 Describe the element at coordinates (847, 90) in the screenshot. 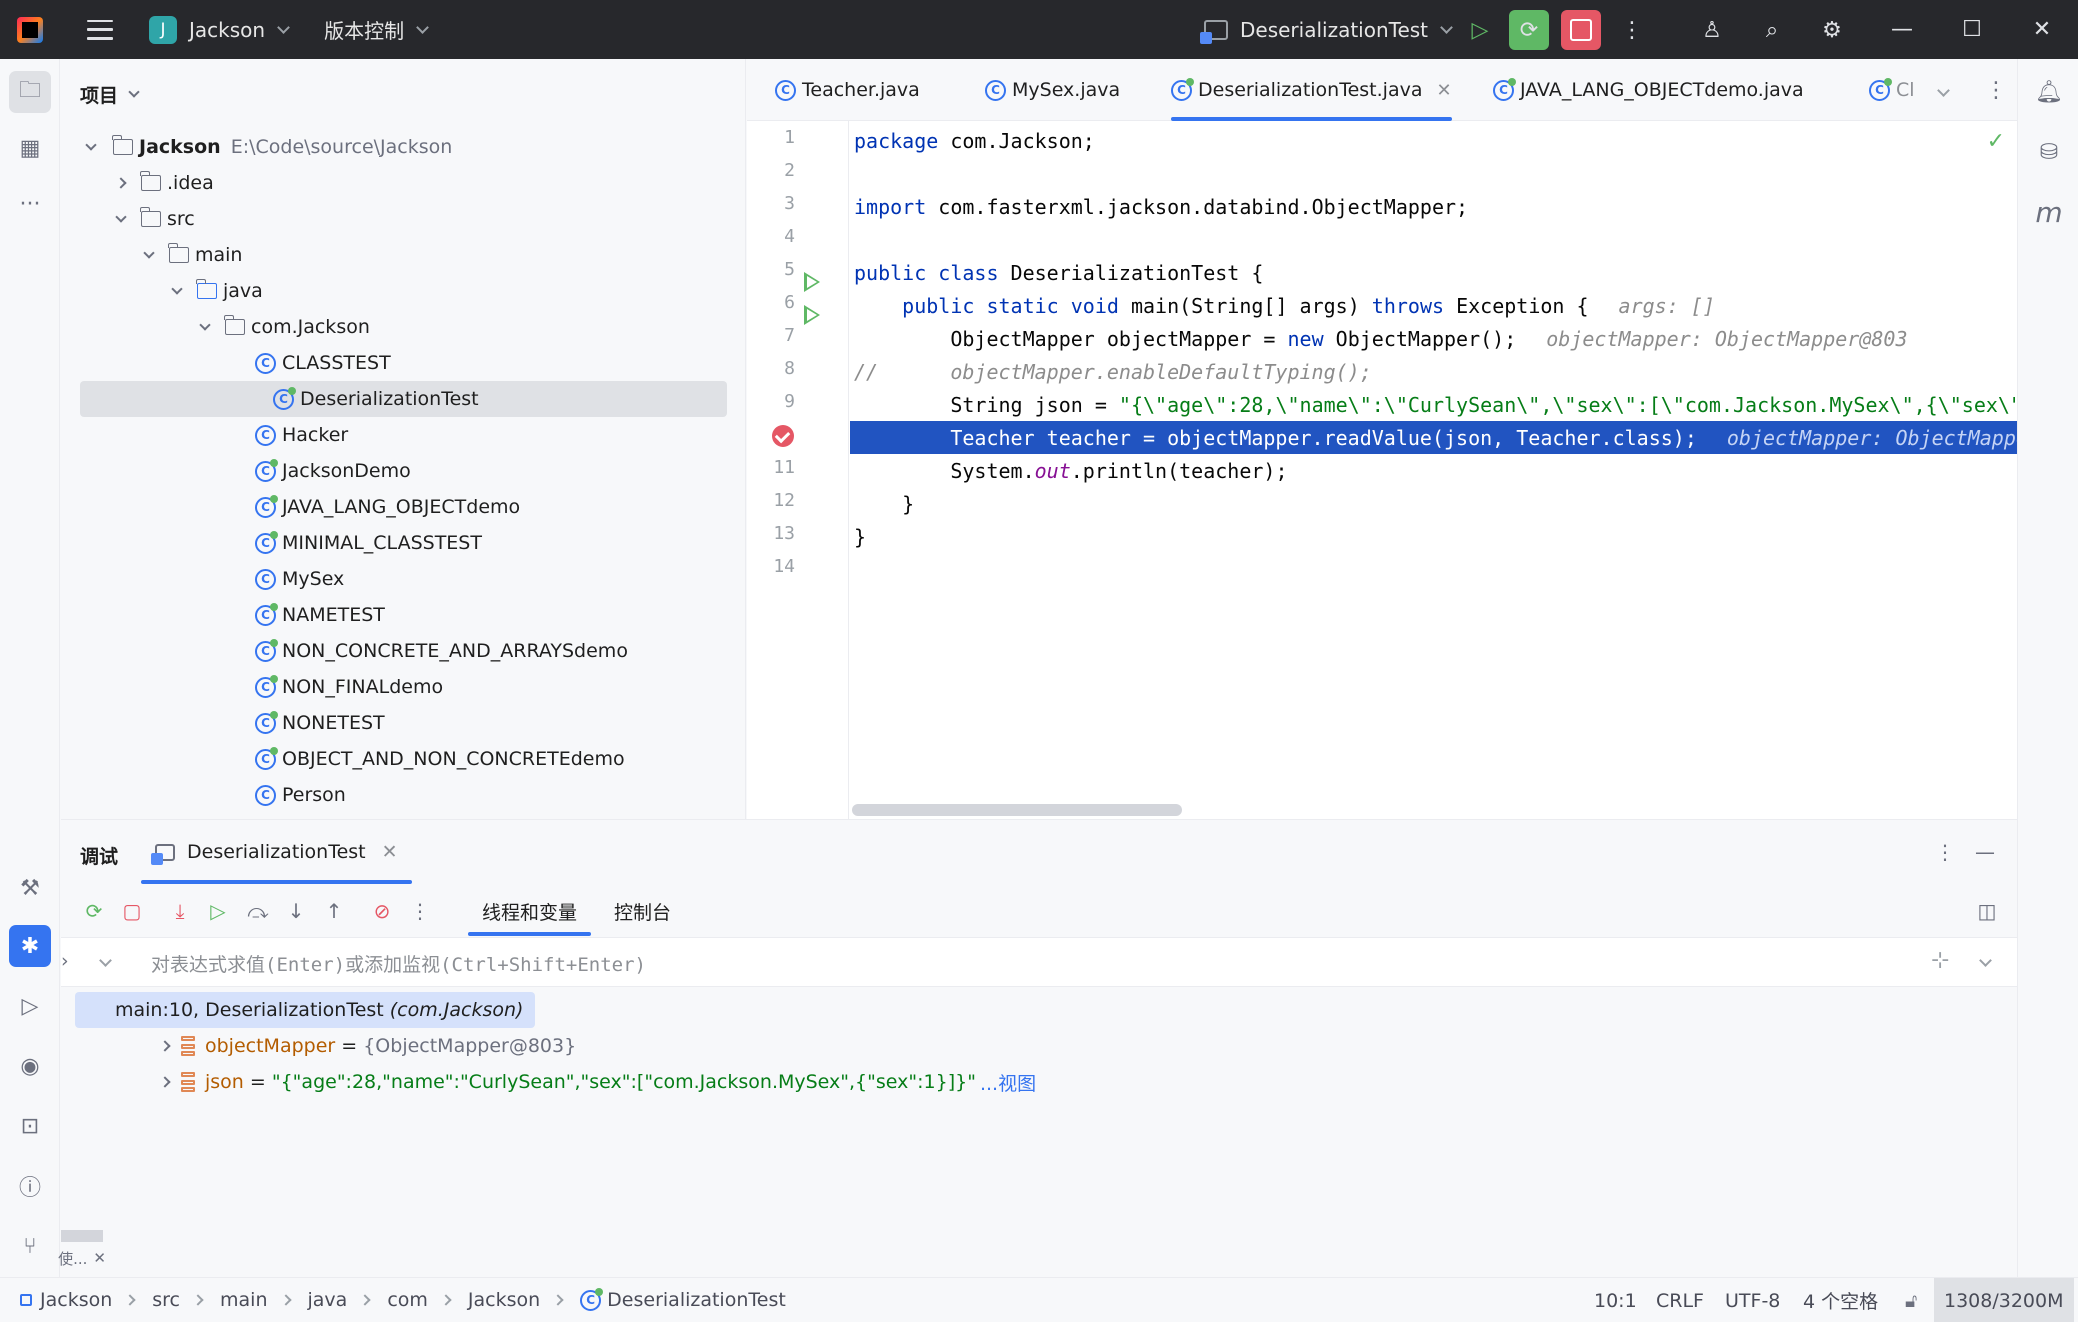

I see `tab-teacher-java: C Teacher.java` at that location.